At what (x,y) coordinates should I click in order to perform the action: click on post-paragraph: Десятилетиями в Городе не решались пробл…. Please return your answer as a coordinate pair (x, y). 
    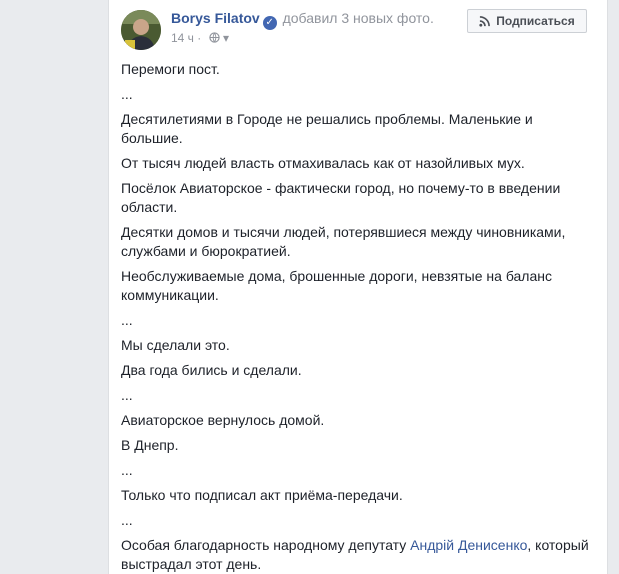
    Looking at the image, I should click on (327, 128).